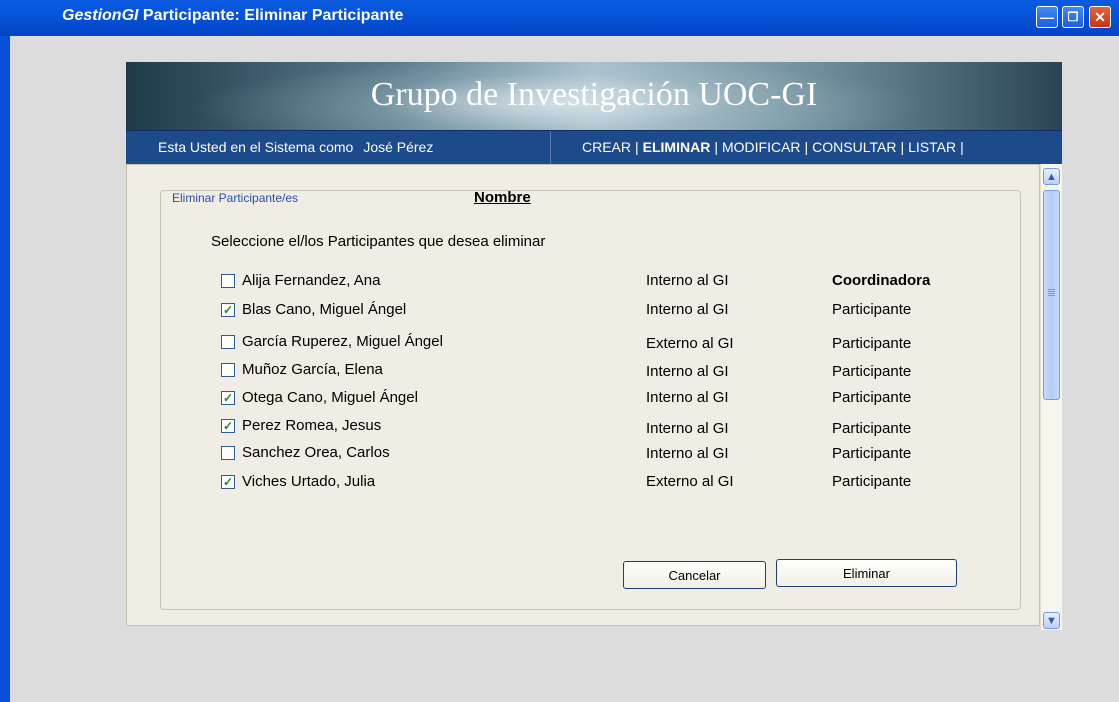 This screenshot has height=702, width=1119. Describe the element at coordinates (1051, 292) in the screenshot. I see `grip-icon` at that location.